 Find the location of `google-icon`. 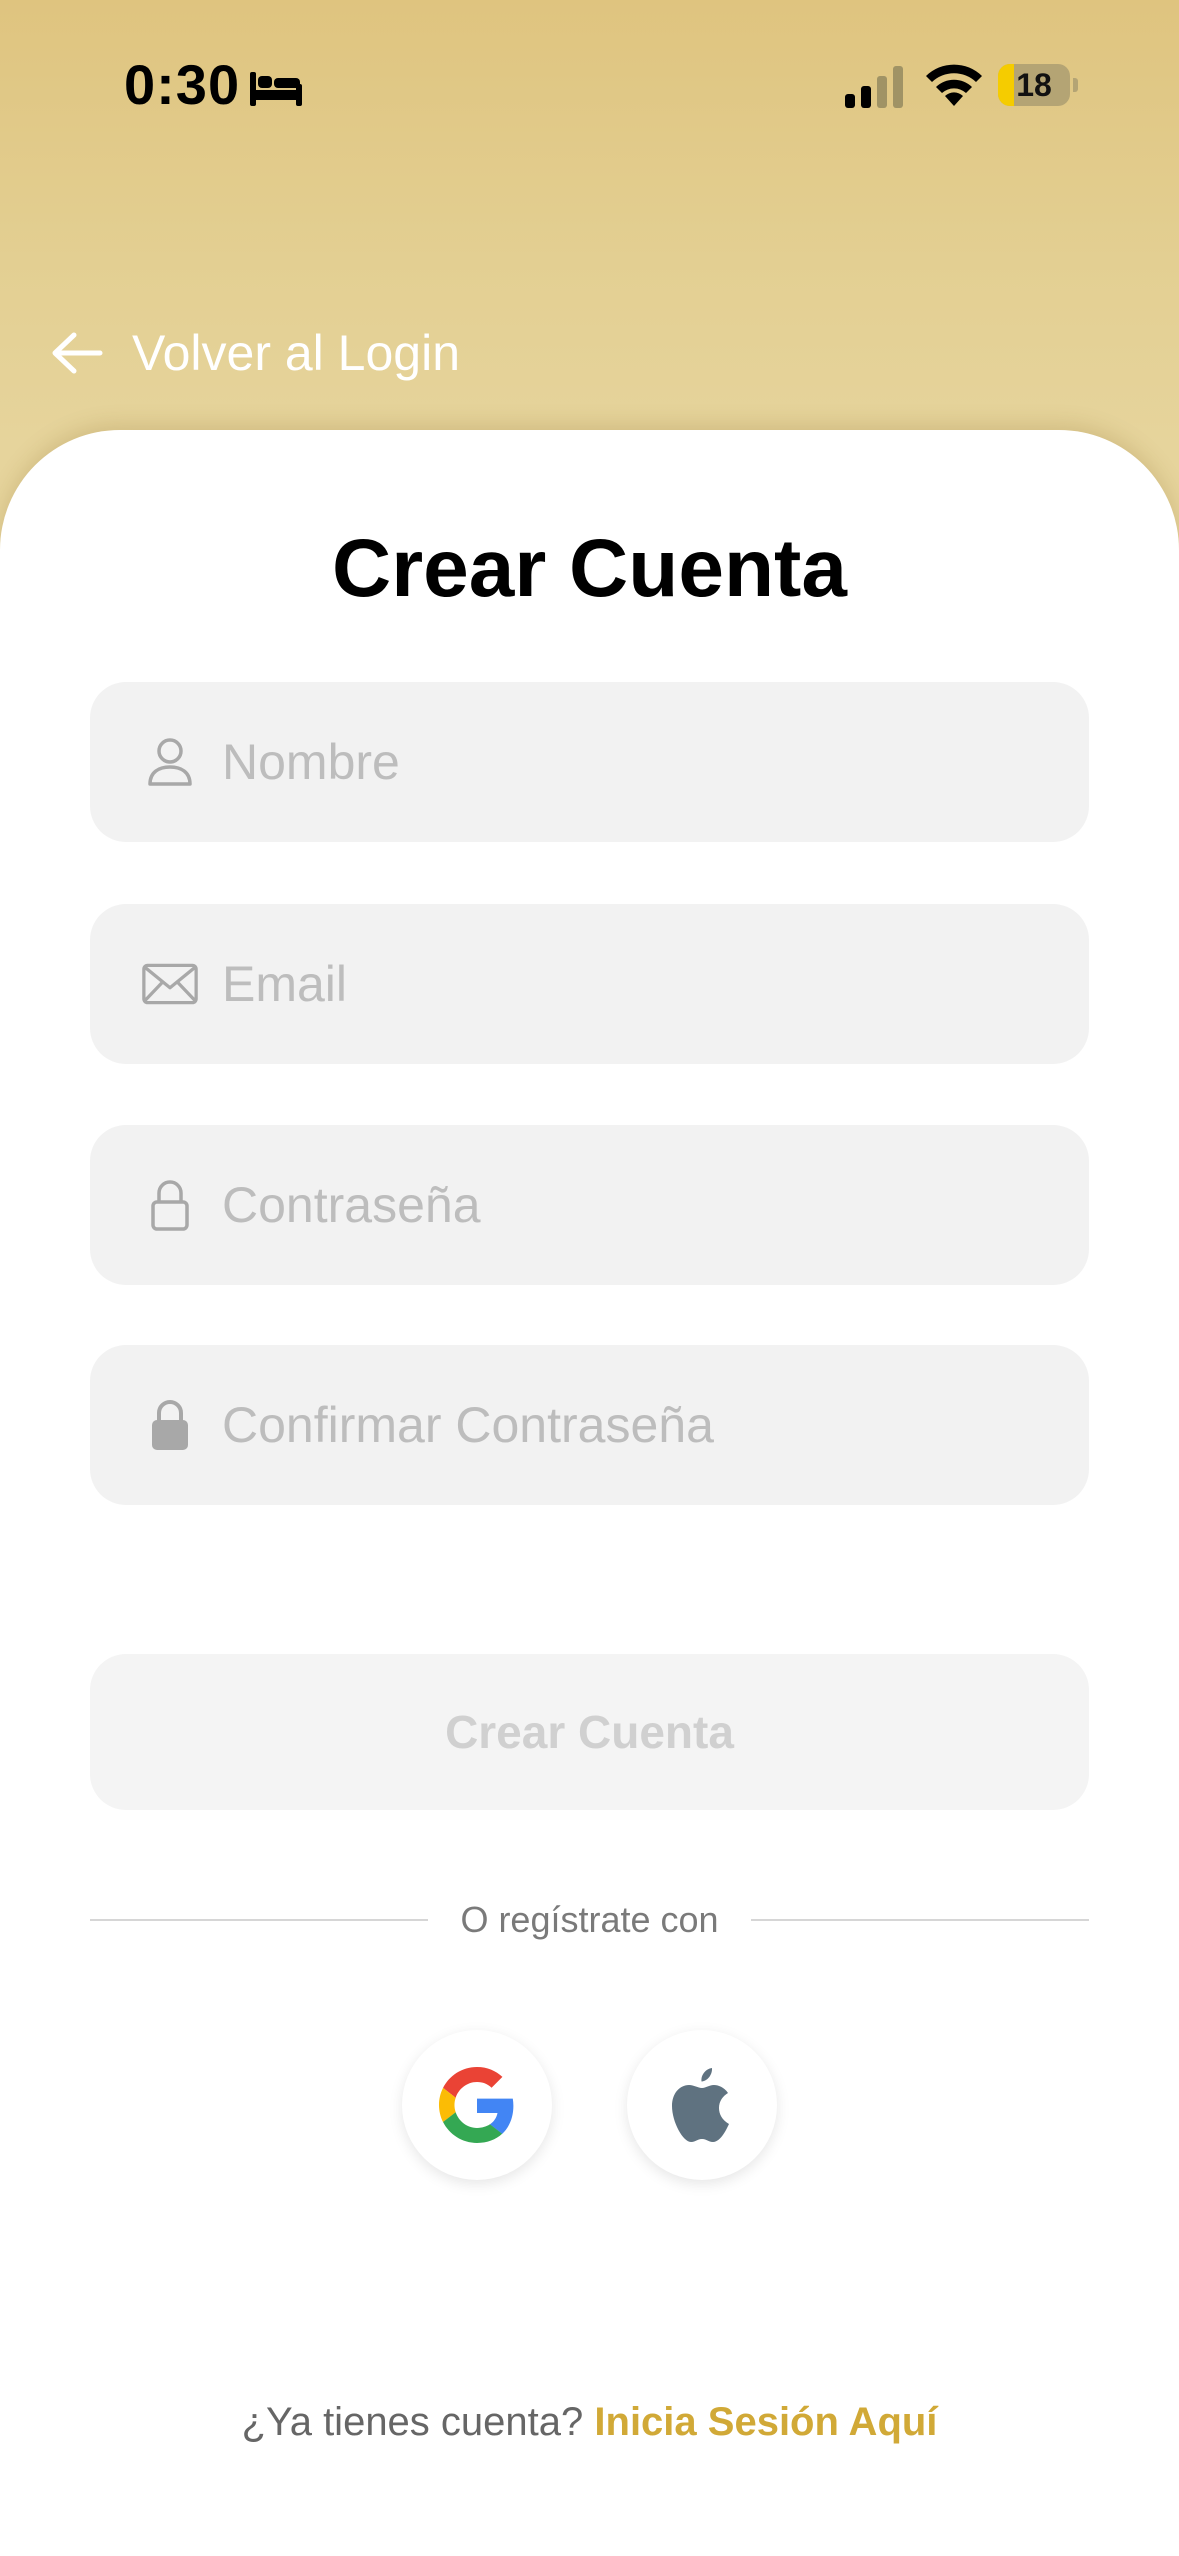

google-icon is located at coordinates (476, 2105).